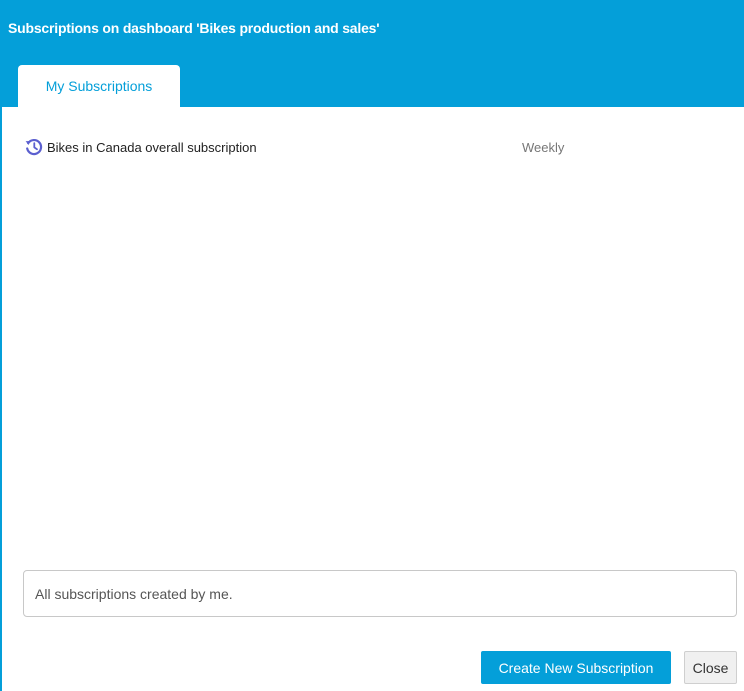 The image size is (744, 691). I want to click on history-clock-icon, so click(34, 147).